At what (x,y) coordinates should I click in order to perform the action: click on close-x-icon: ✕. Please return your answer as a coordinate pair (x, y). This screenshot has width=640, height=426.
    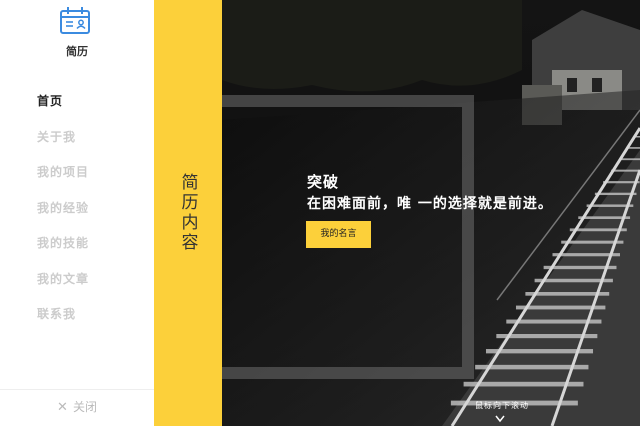
    Looking at the image, I should click on (62, 407).